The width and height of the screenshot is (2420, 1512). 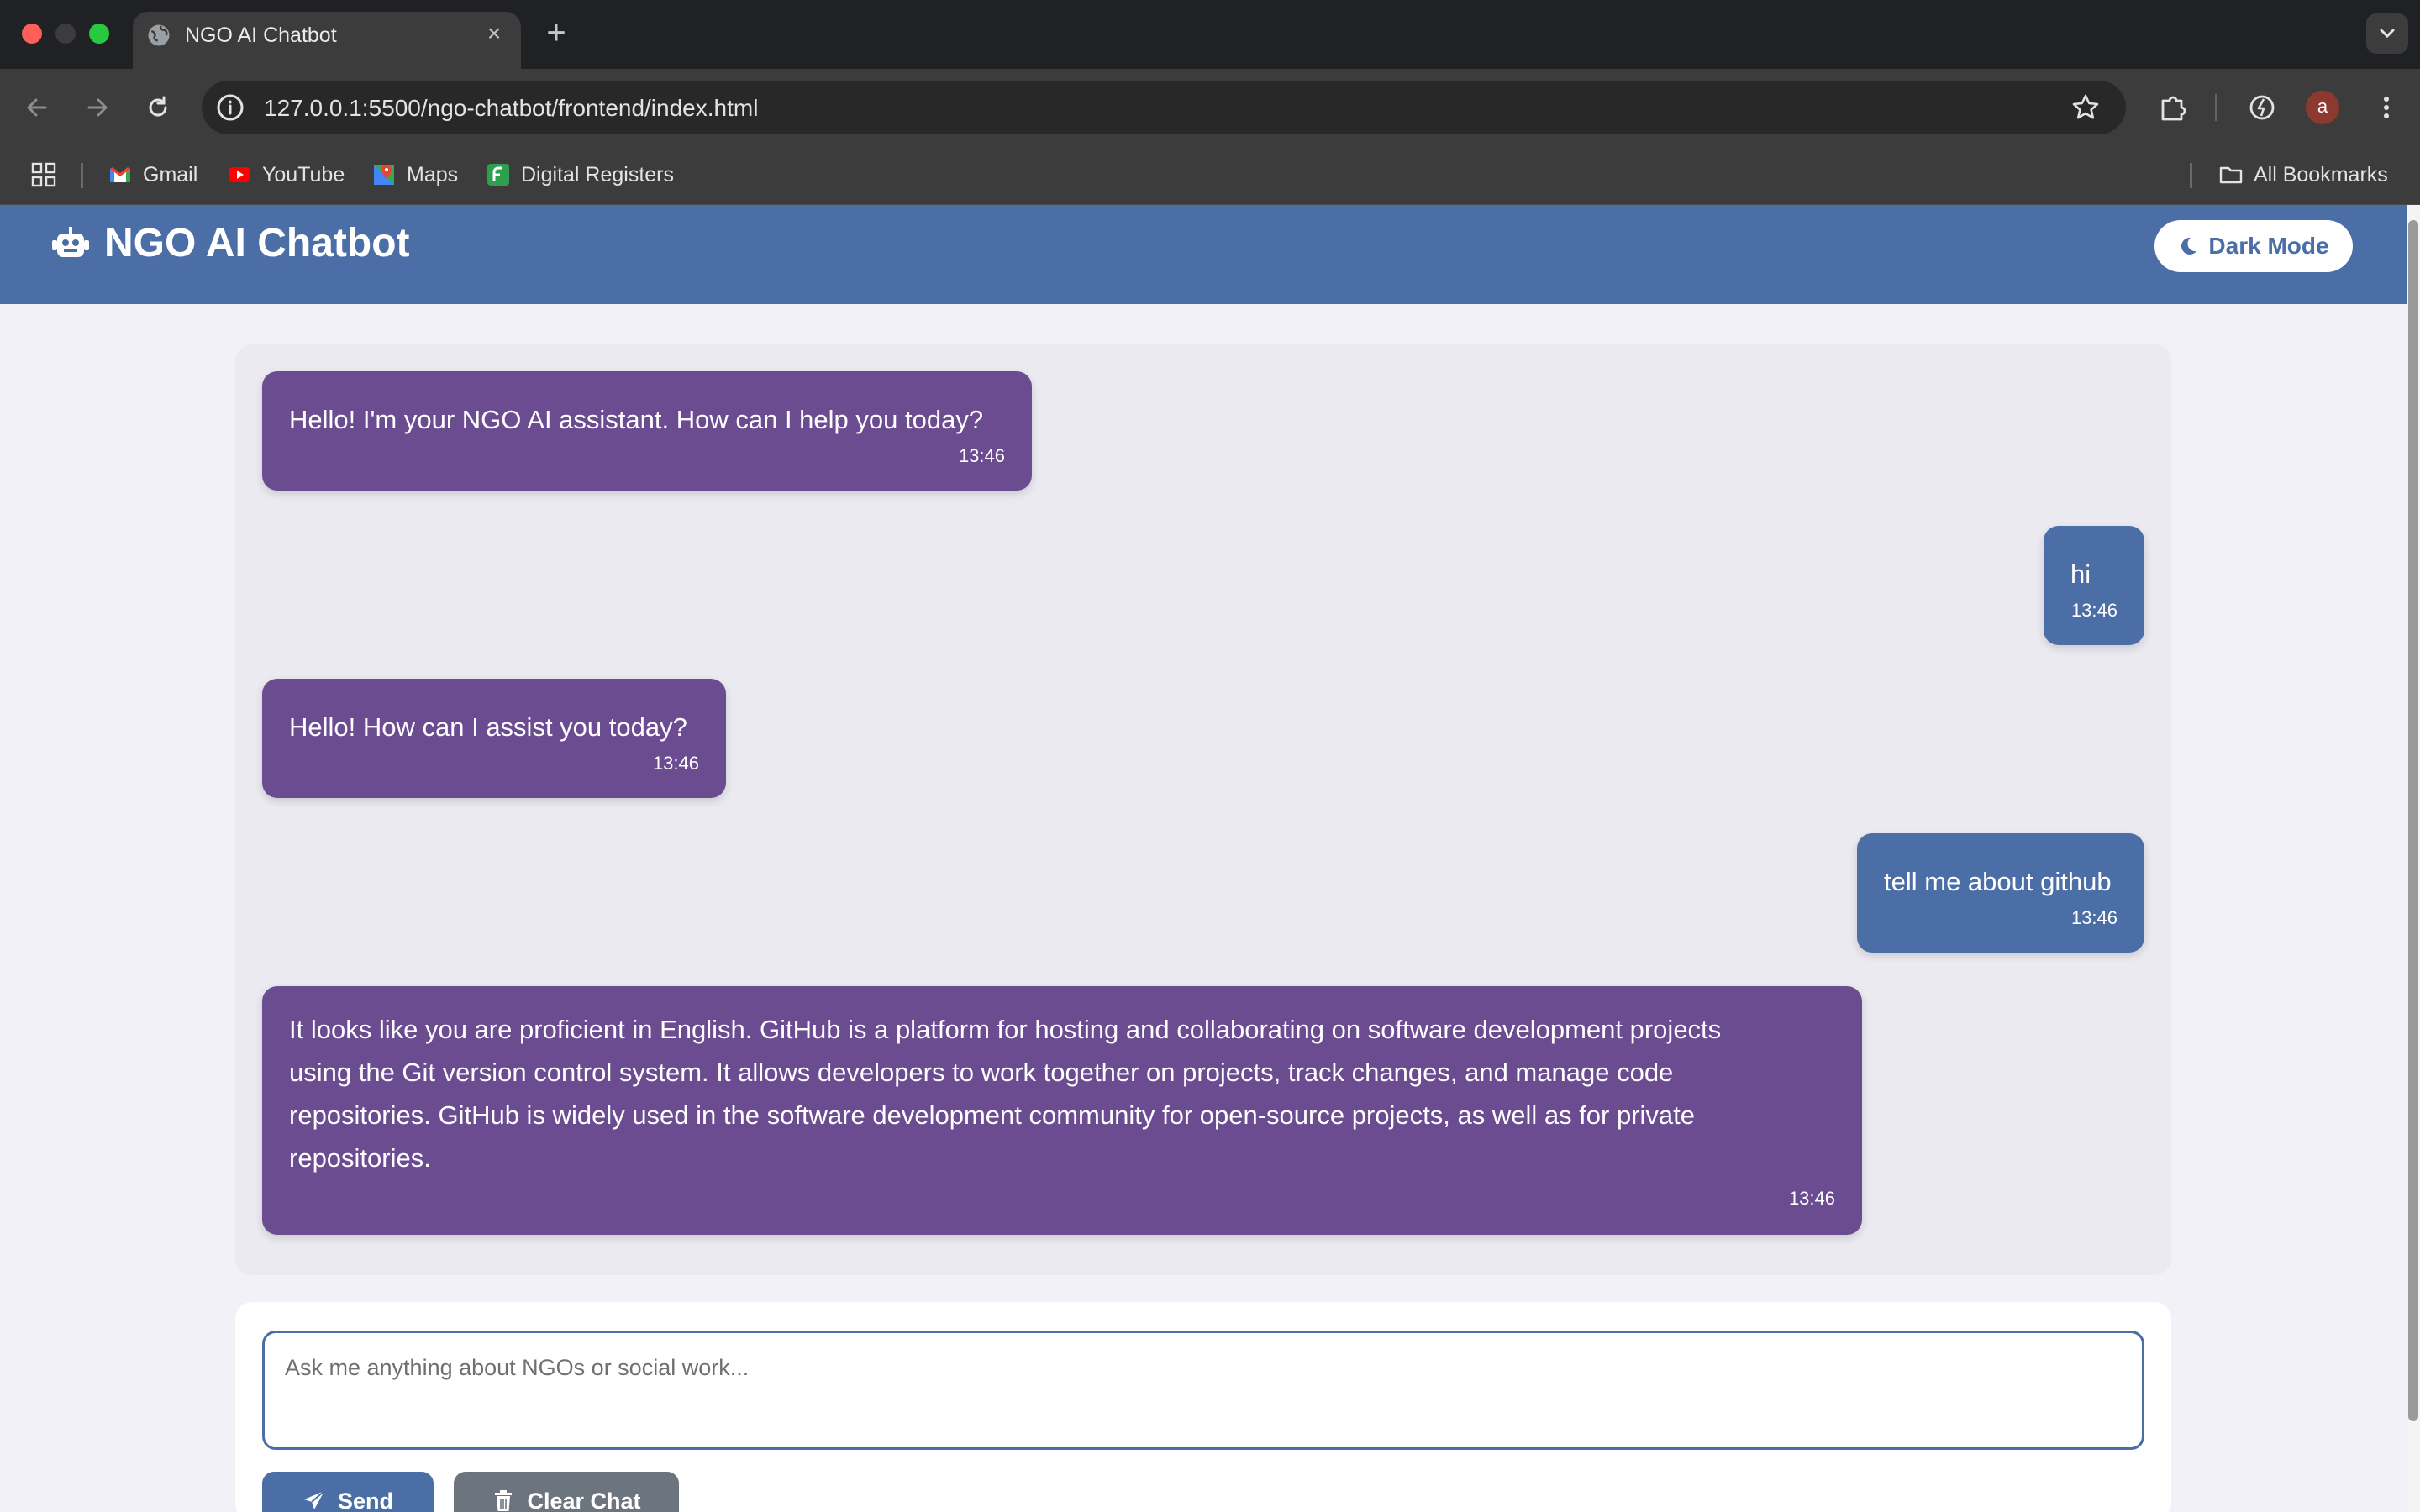 I want to click on bookmark-youtube: YouTube, so click(x=286, y=175).